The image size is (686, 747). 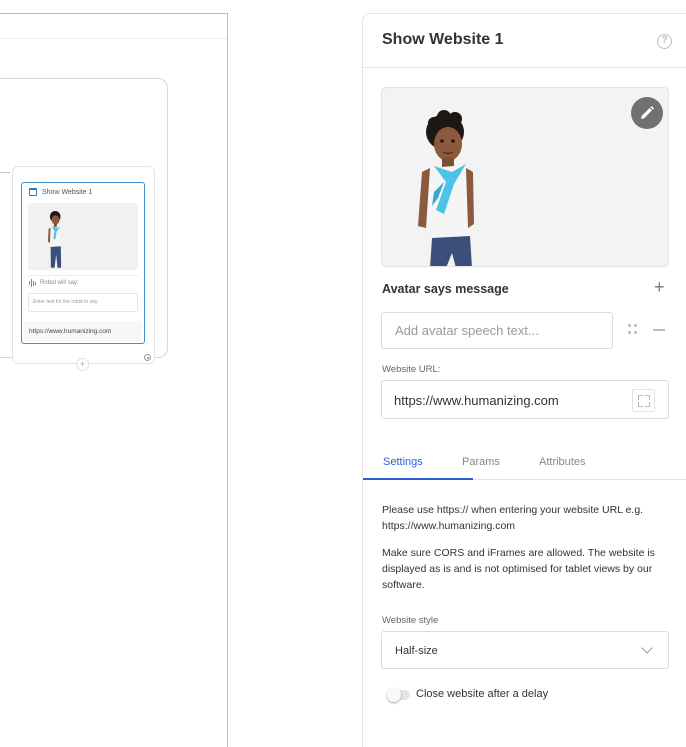 I want to click on website-url-field: https://www.humanizing.com, so click(x=525, y=399).